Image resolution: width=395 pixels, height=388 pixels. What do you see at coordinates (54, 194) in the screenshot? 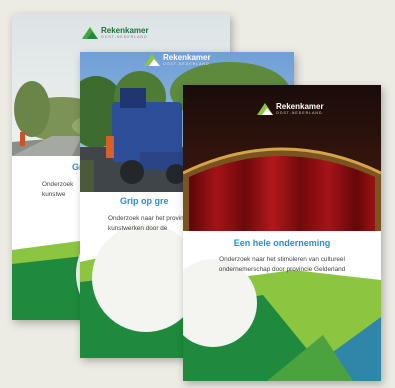
I see `subtitle-line: kunstwe` at bounding box center [54, 194].